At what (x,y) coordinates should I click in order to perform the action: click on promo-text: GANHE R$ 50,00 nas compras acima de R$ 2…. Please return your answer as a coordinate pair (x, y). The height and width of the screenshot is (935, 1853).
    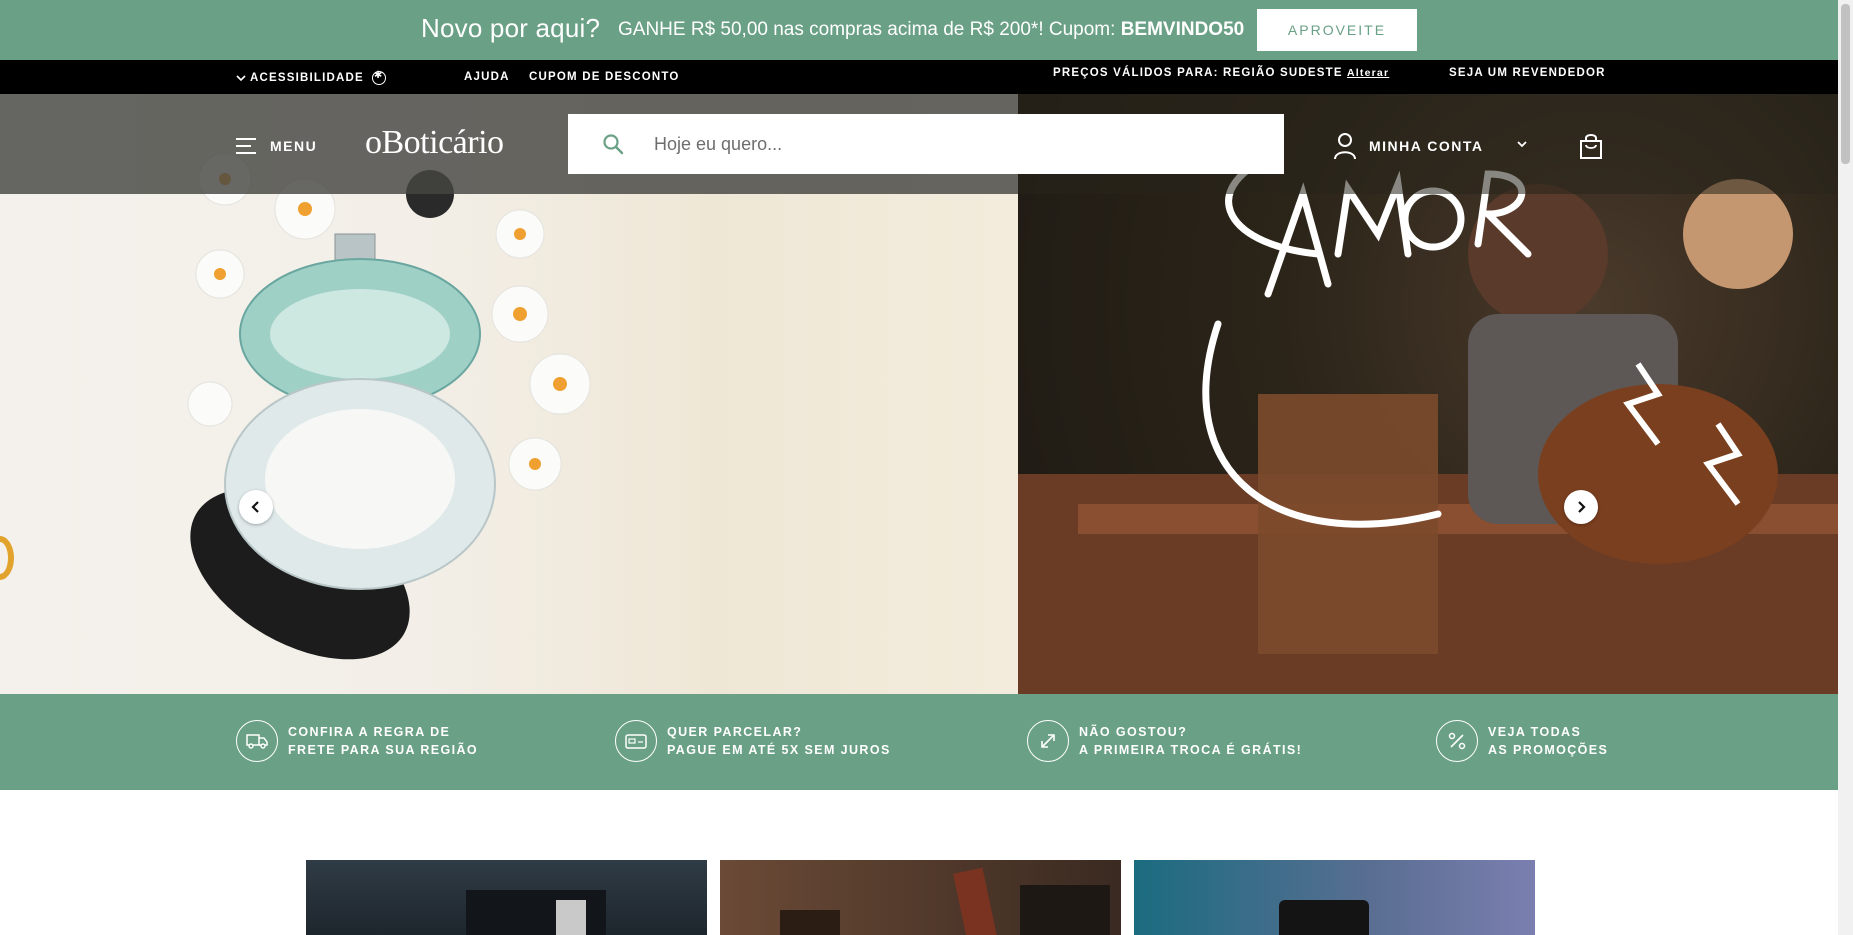
    Looking at the image, I should click on (931, 30).